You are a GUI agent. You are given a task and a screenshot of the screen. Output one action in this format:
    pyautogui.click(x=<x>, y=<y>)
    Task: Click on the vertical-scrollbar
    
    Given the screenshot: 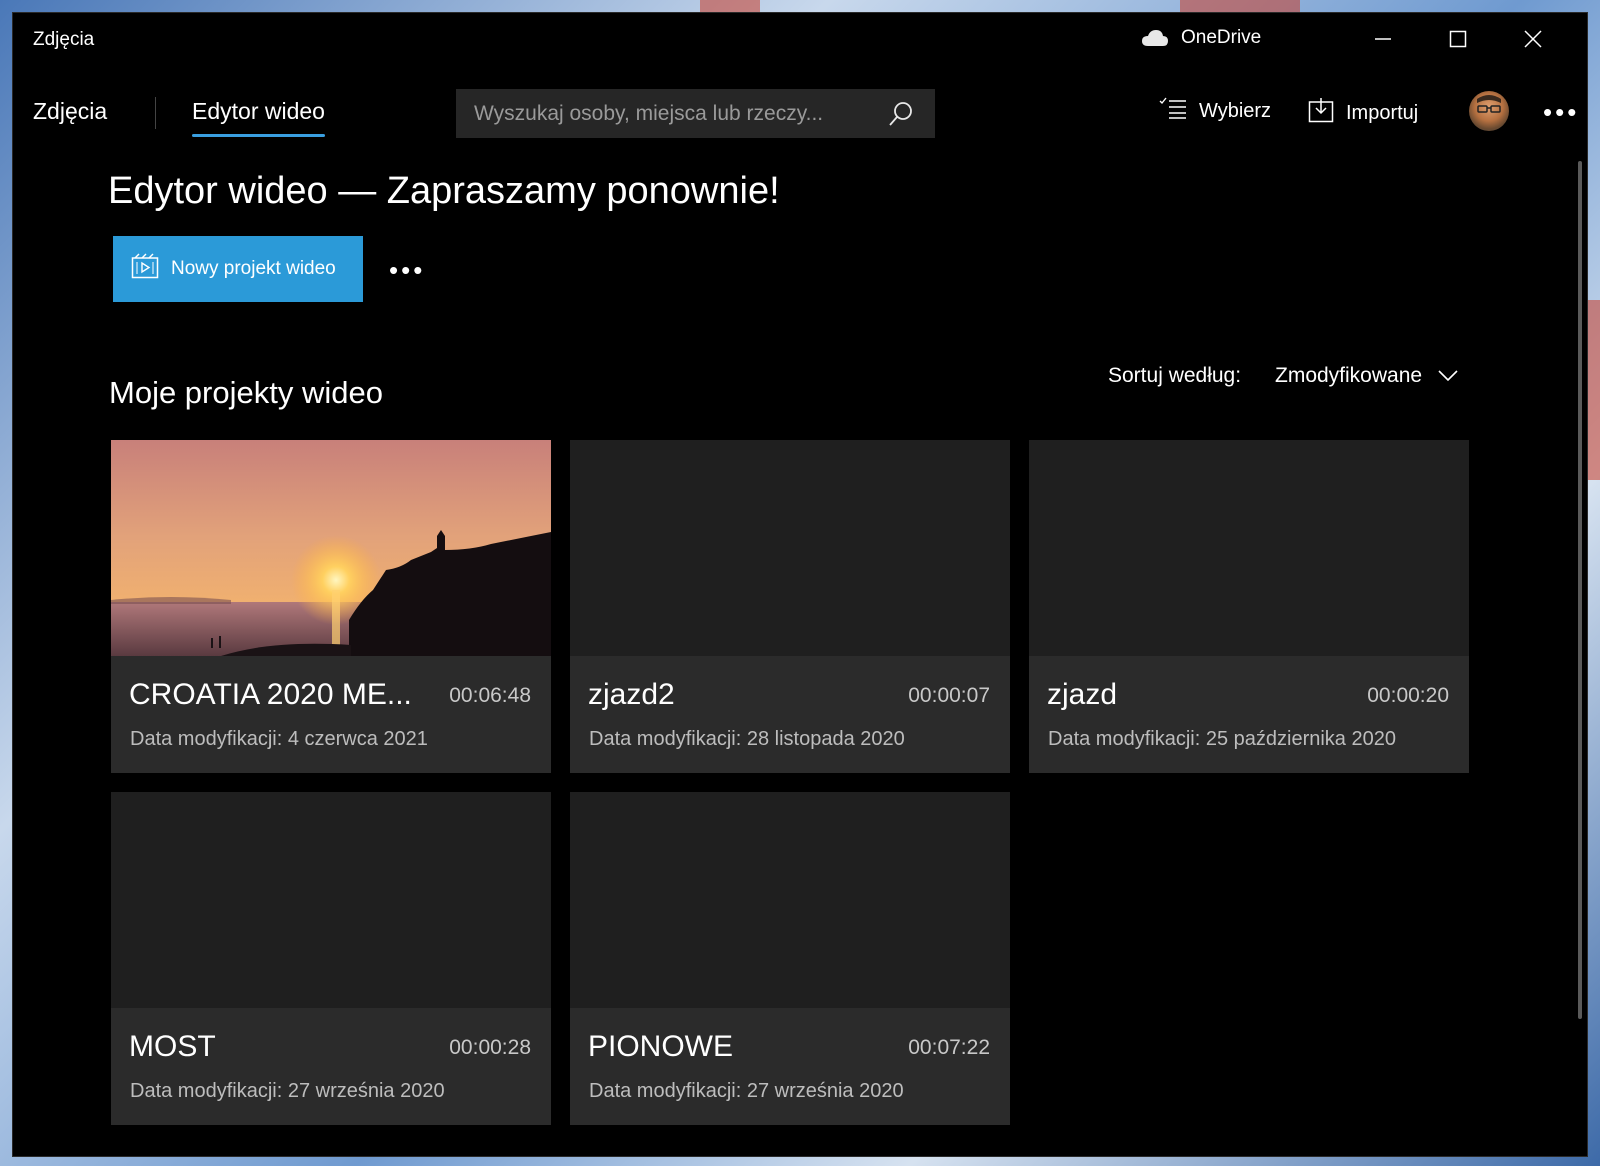 What is the action you would take?
    pyautogui.click(x=1580, y=590)
    